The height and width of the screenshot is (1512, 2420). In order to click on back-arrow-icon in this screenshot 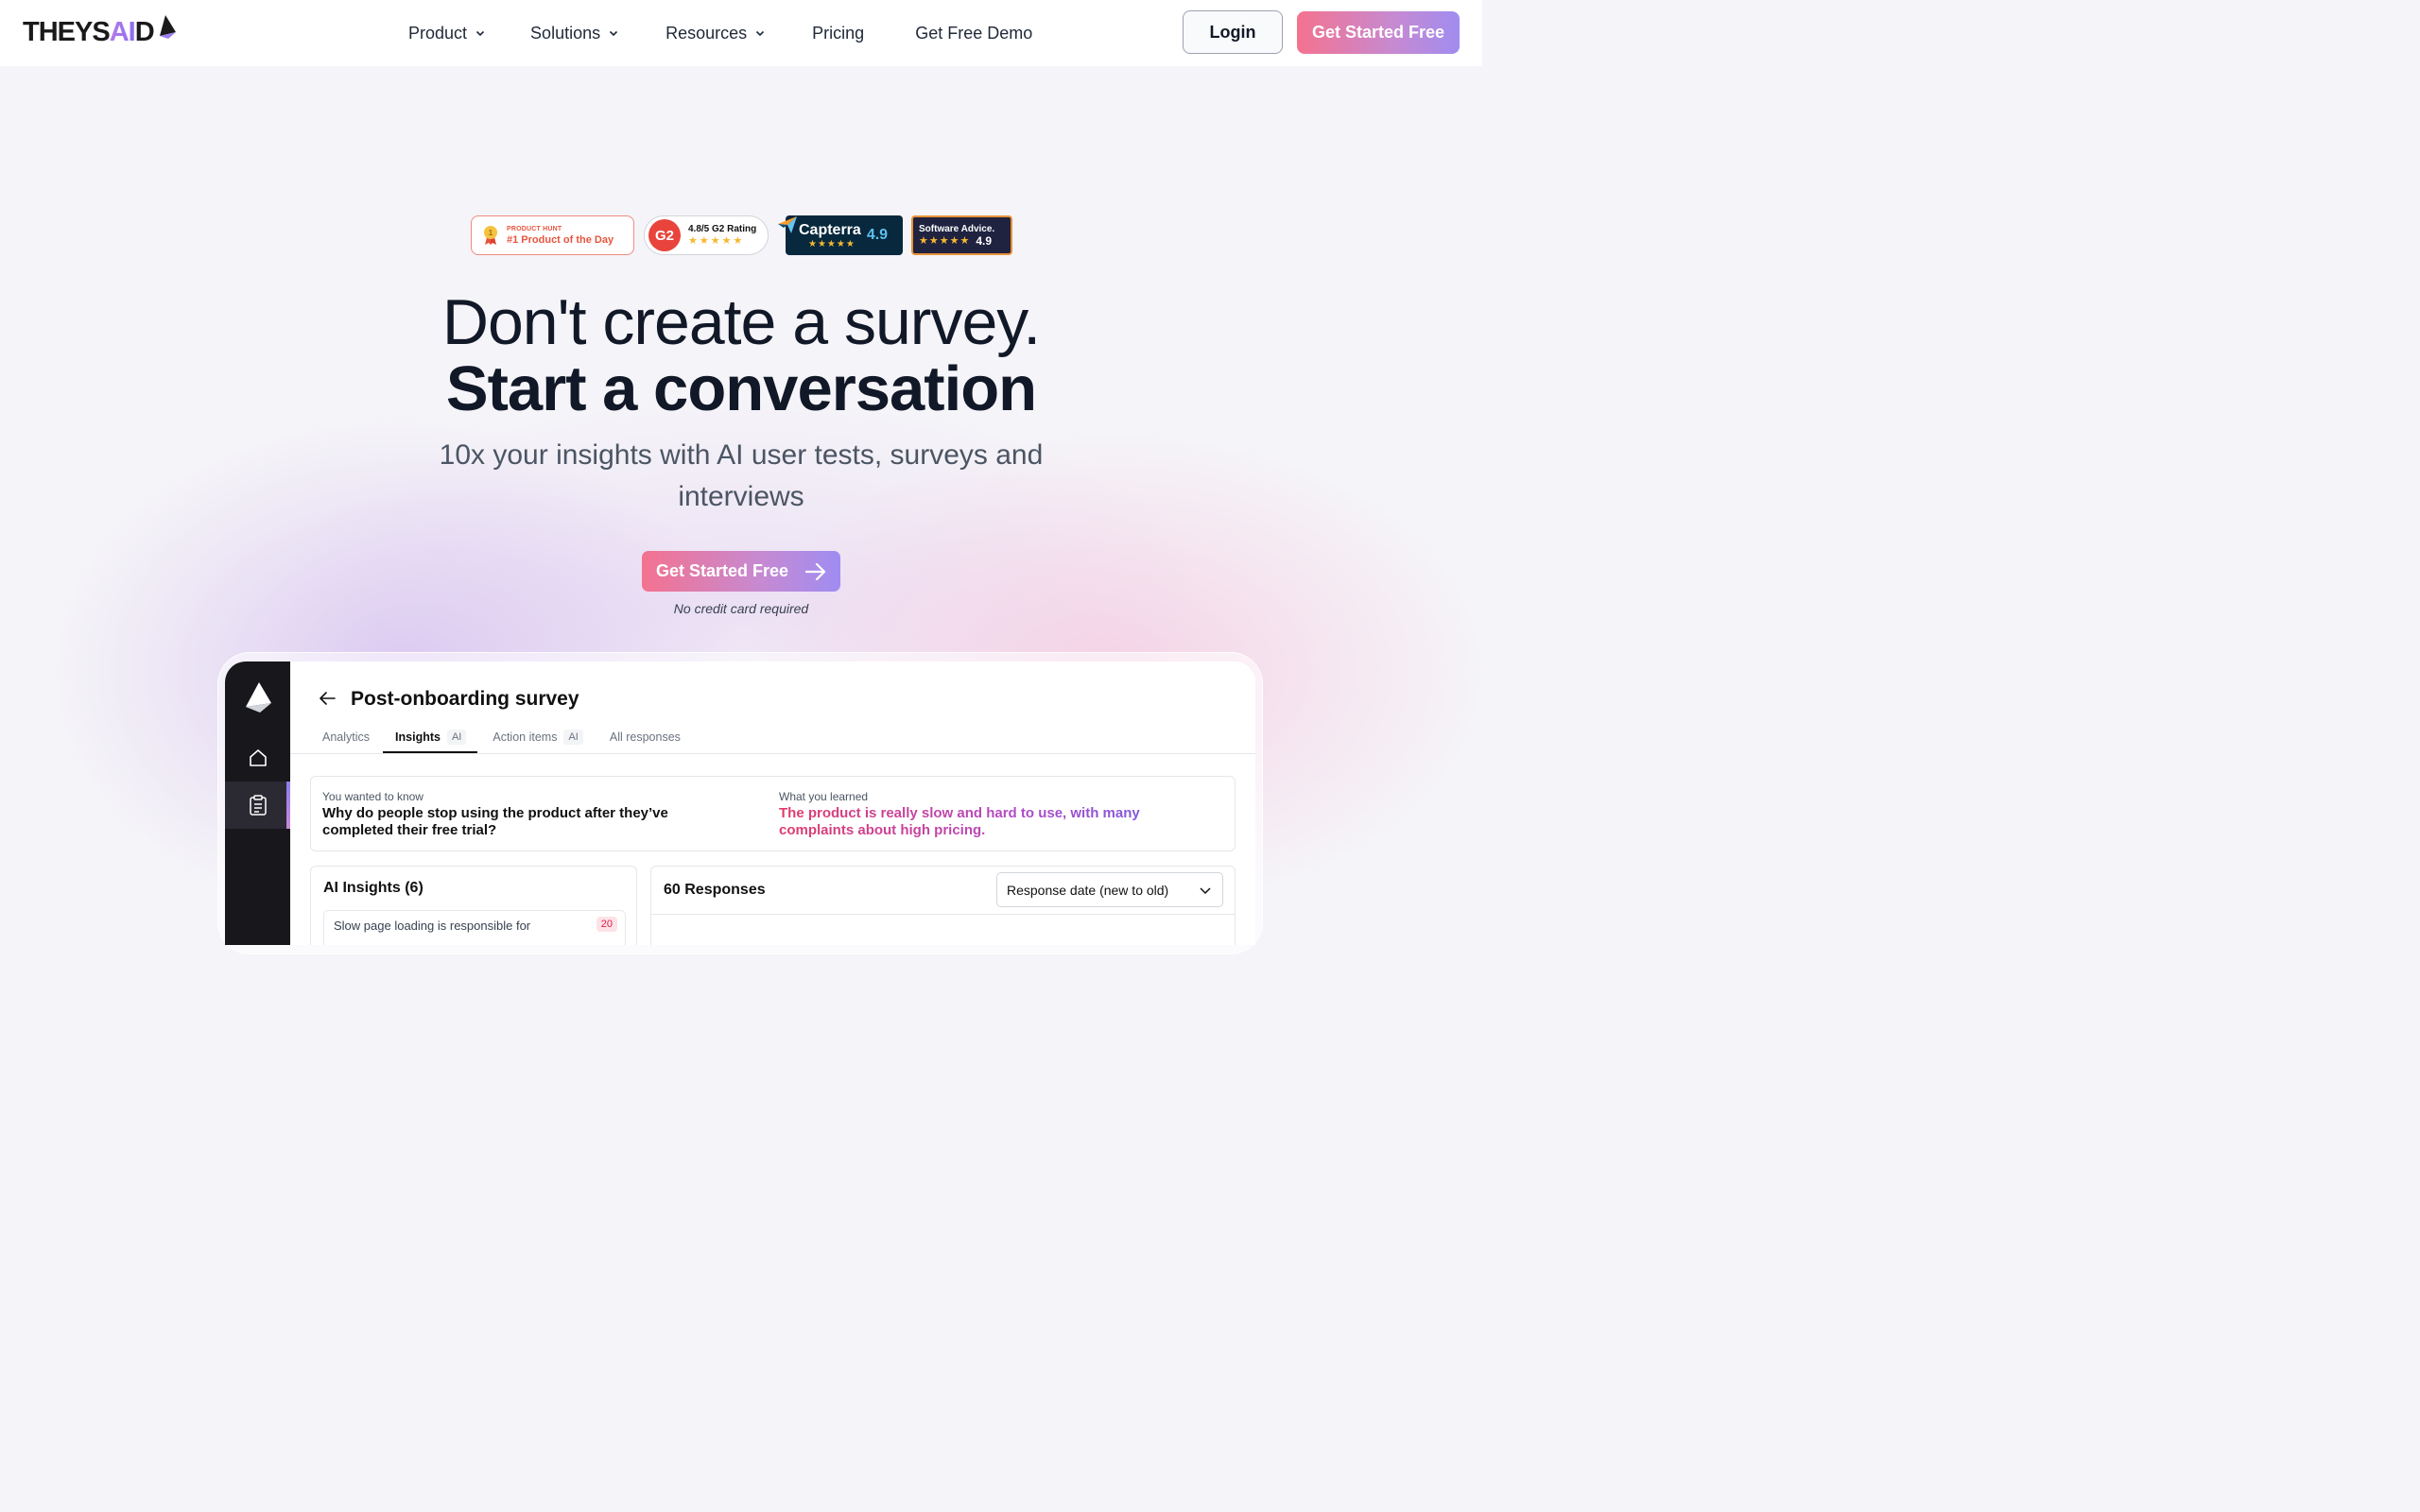, I will do `click(327, 698)`.